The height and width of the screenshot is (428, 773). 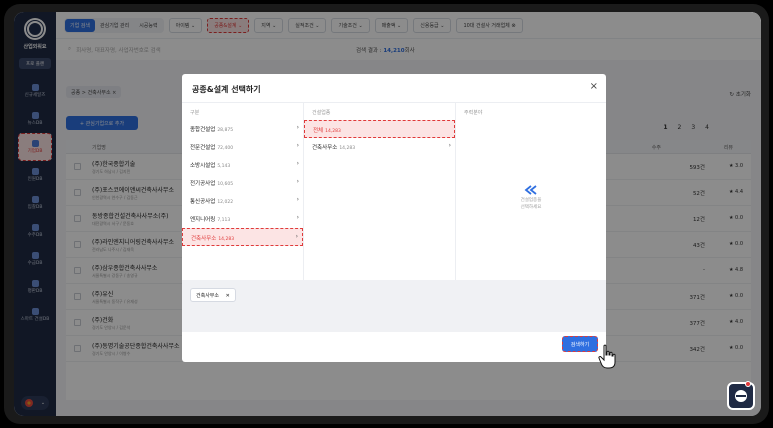 What do you see at coordinates (203, 130) in the screenshot?
I see `option-label: 종합건설업` at bounding box center [203, 130].